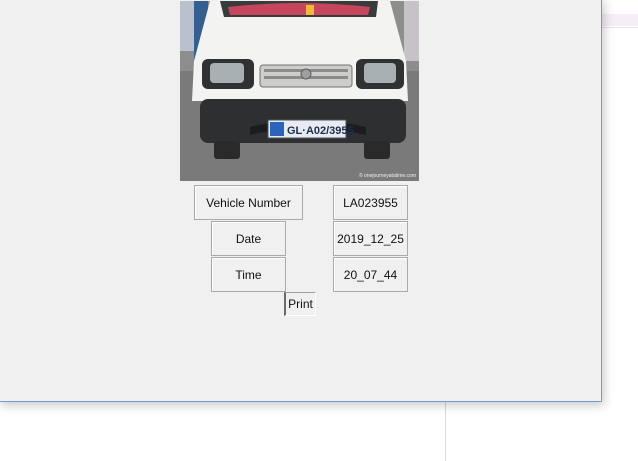  I want to click on photo-watermark: © onejourneyatatime.com, so click(387, 175).